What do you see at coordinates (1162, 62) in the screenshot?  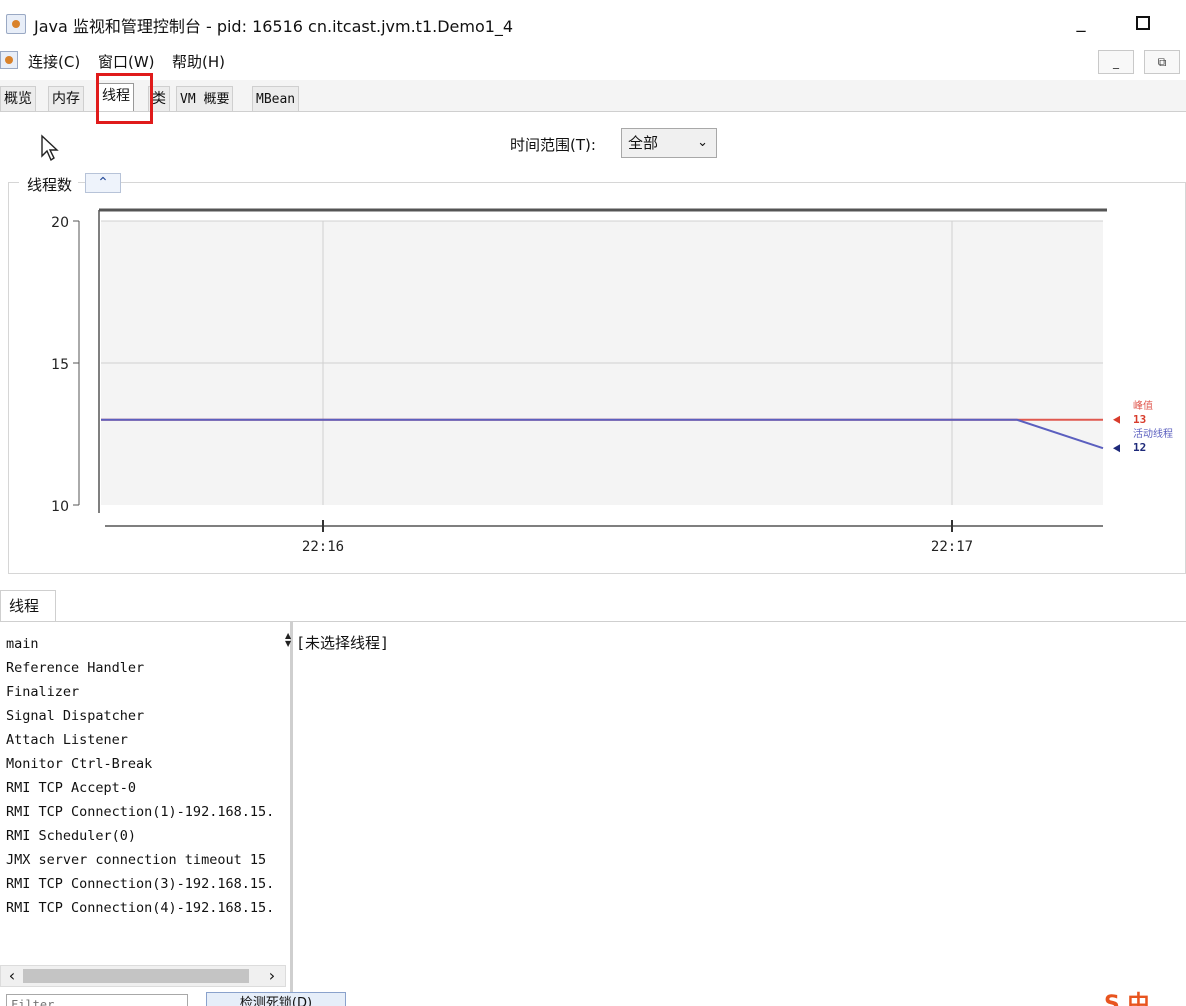 I see `internal-restore-button: ⧉` at bounding box center [1162, 62].